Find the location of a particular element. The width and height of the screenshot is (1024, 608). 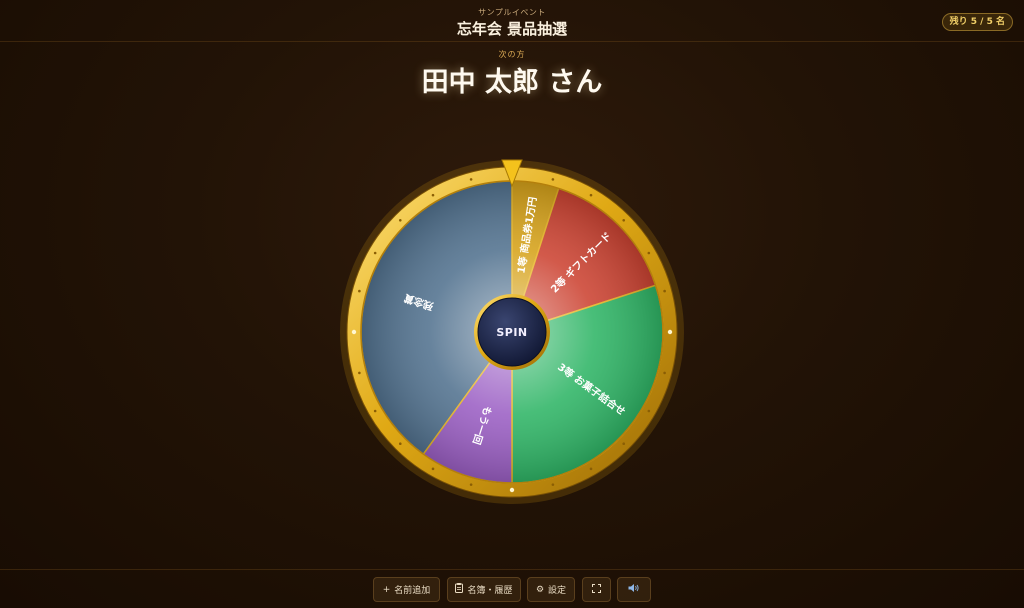

fullscreen-icon is located at coordinates (596, 589).